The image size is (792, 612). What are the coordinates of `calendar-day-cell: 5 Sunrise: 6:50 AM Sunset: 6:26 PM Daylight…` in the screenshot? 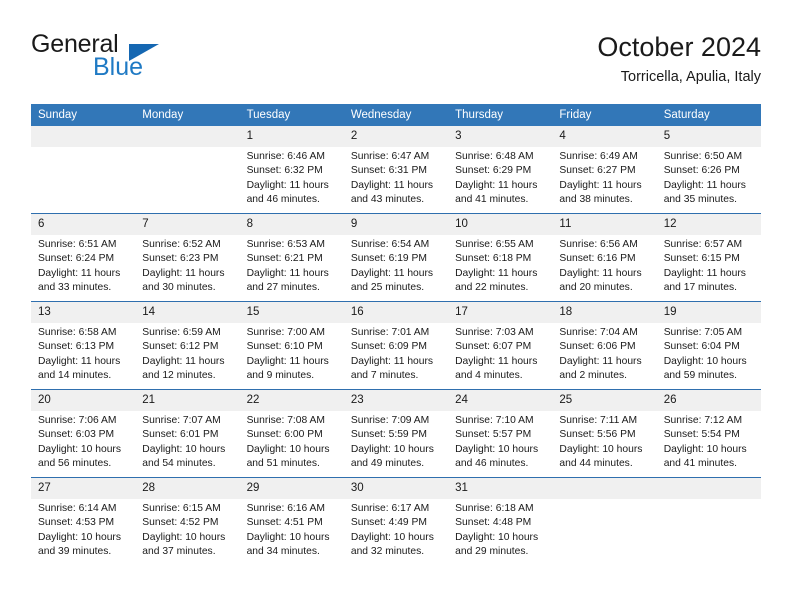 It's located at (708, 170).